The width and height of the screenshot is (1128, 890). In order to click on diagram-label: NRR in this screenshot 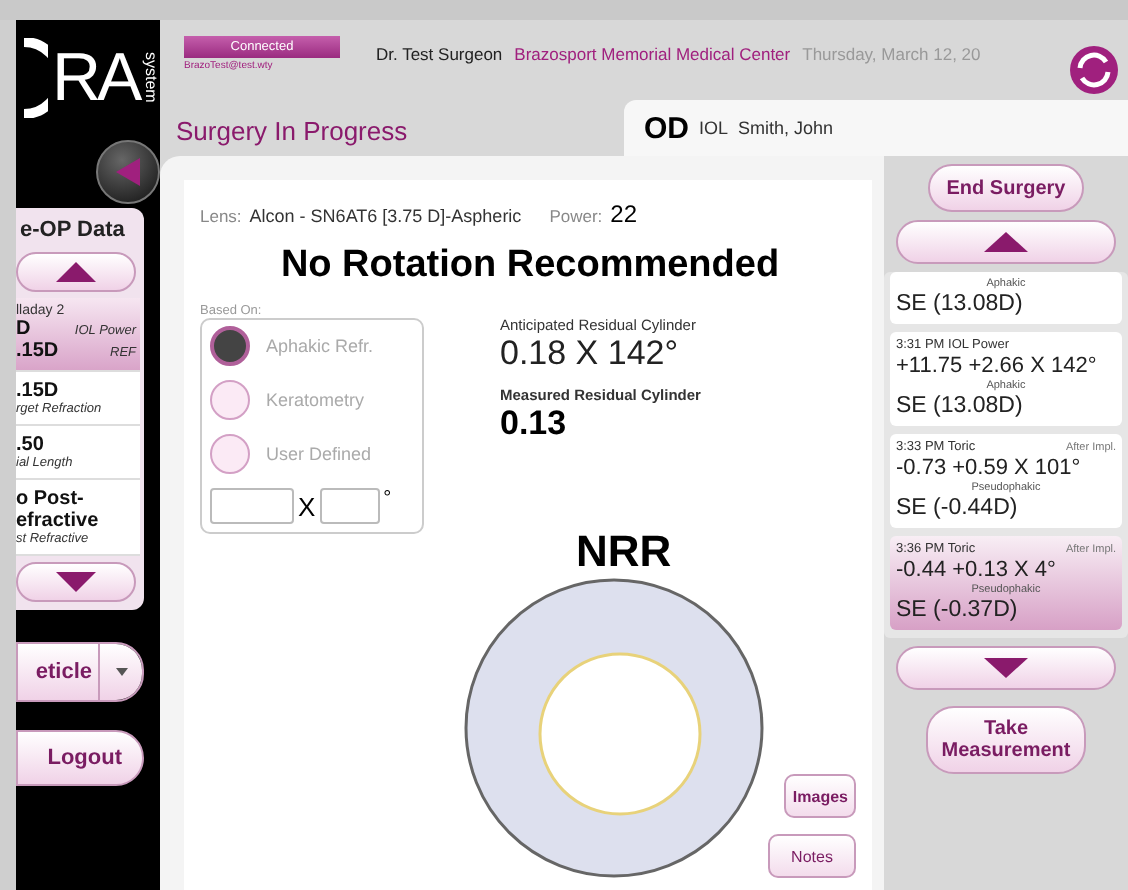, I will do `click(624, 552)`.